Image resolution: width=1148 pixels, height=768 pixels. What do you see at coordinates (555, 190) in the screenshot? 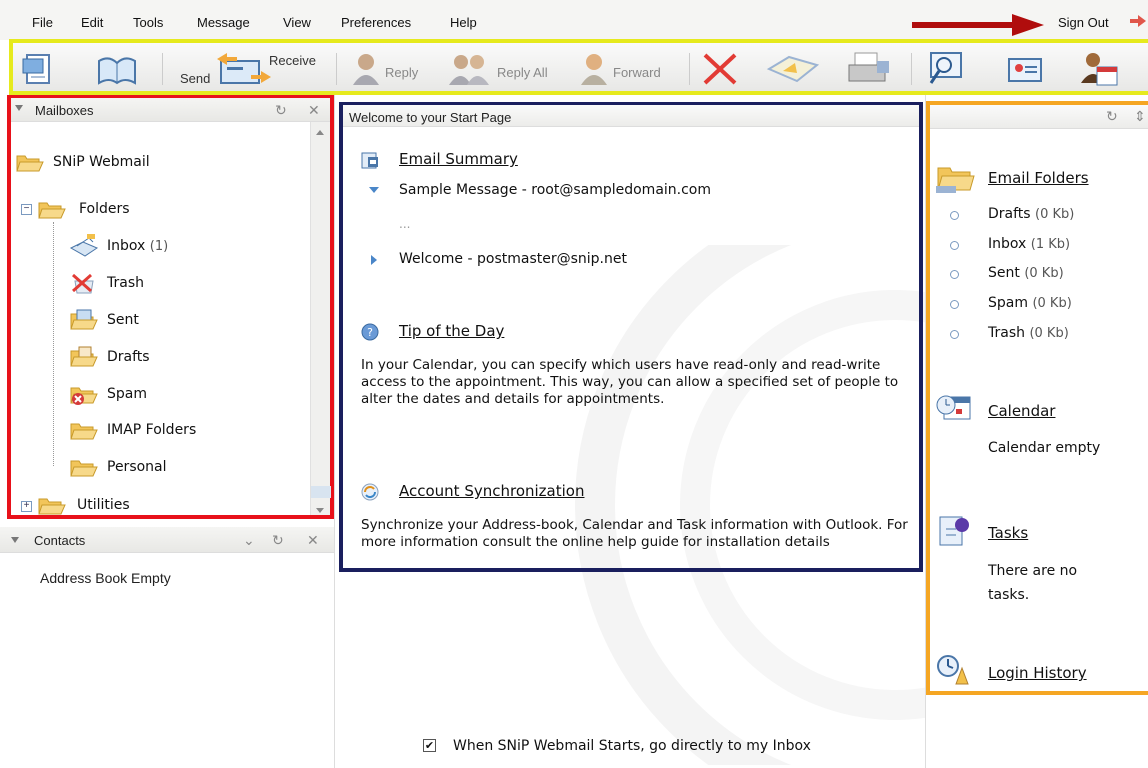
I see `summary-message-1: Sample Message - root@sampledomain.com` at bounding box center [555, 190].